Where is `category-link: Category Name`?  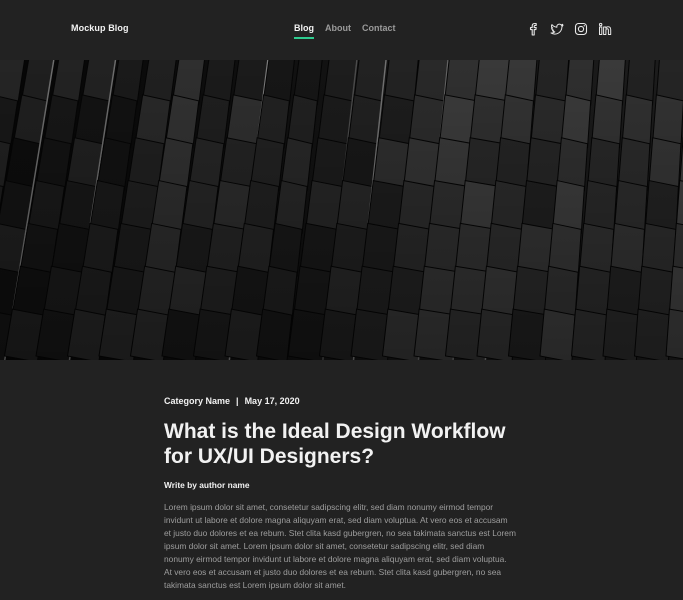 category-link: Category Name is located at coordinates (197, 401).